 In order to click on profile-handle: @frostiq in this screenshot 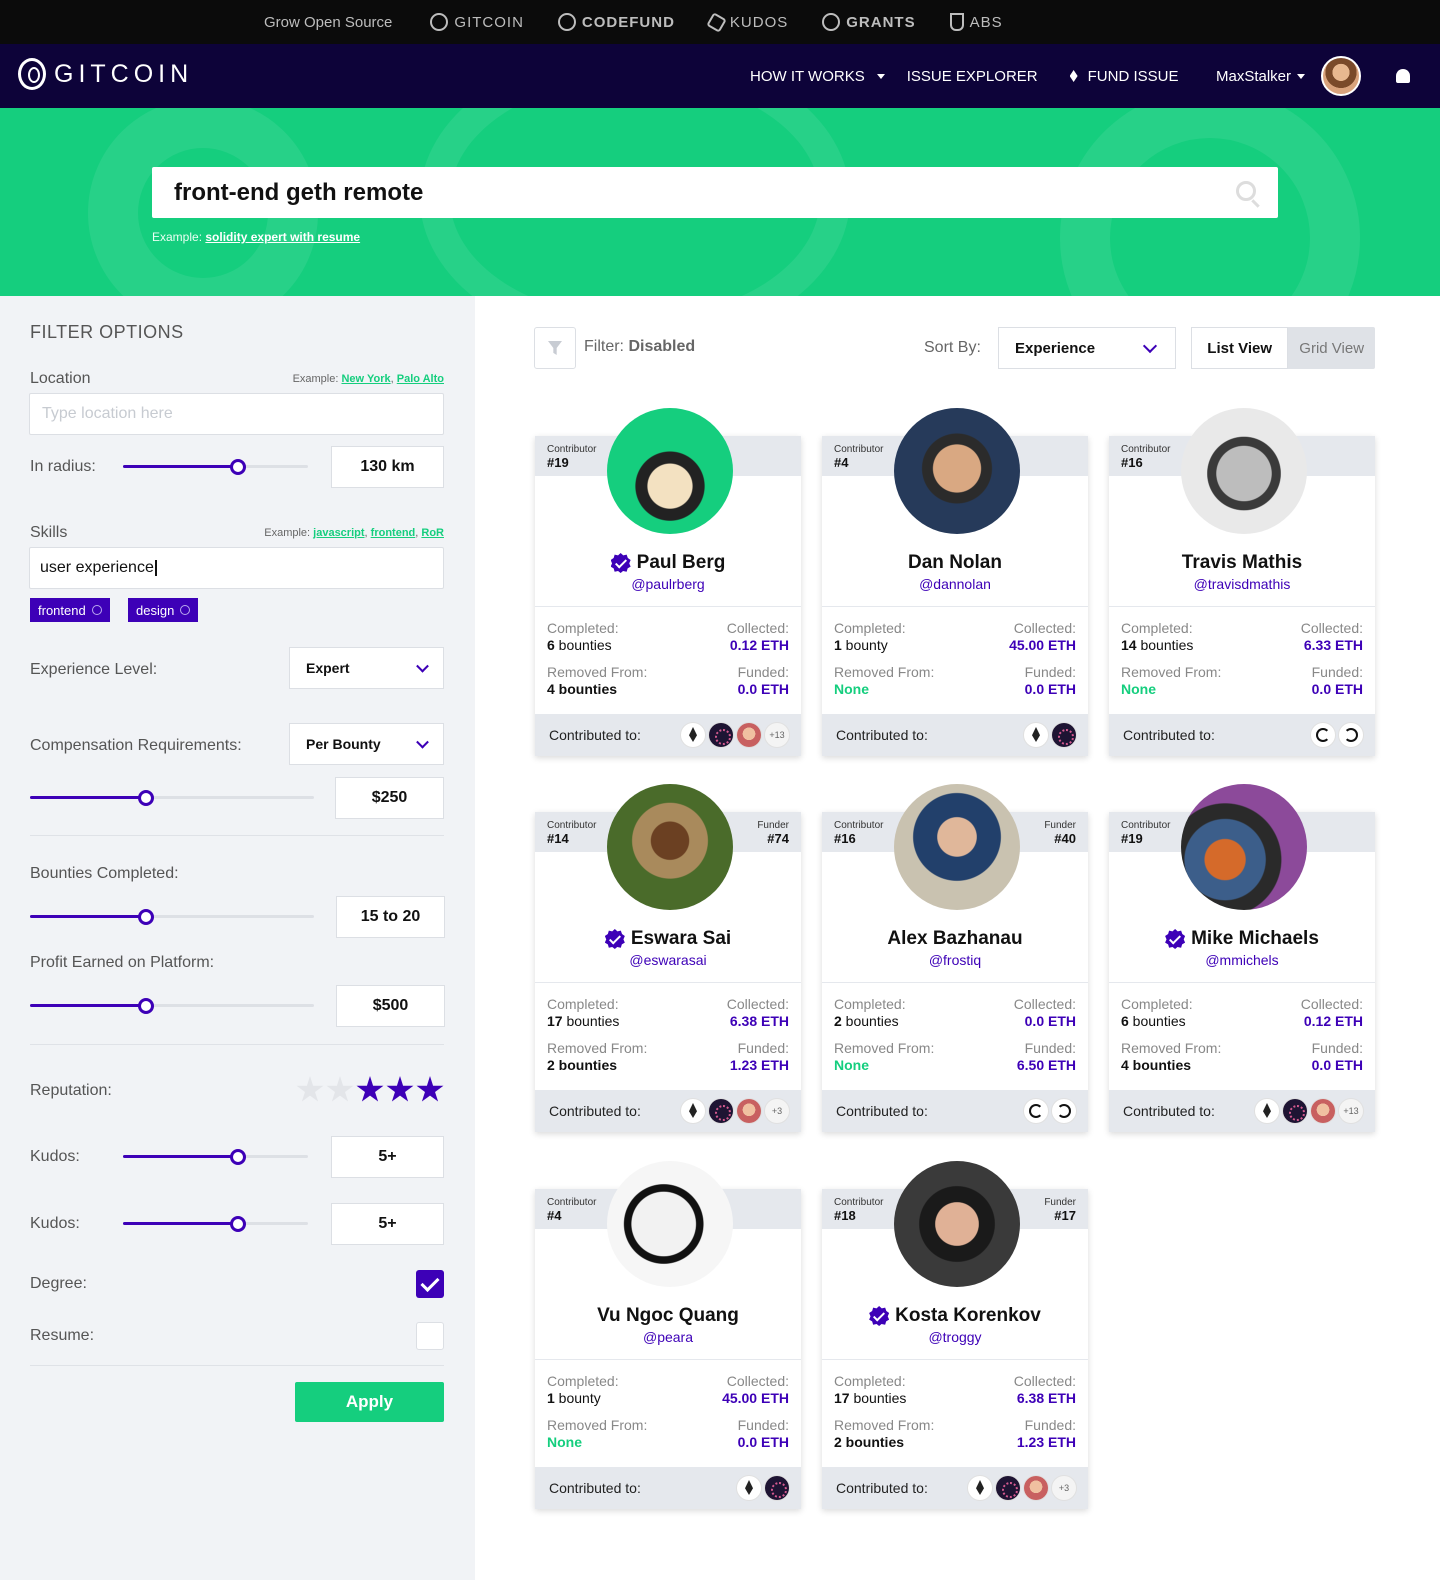, I will do `click(955, 960)`.